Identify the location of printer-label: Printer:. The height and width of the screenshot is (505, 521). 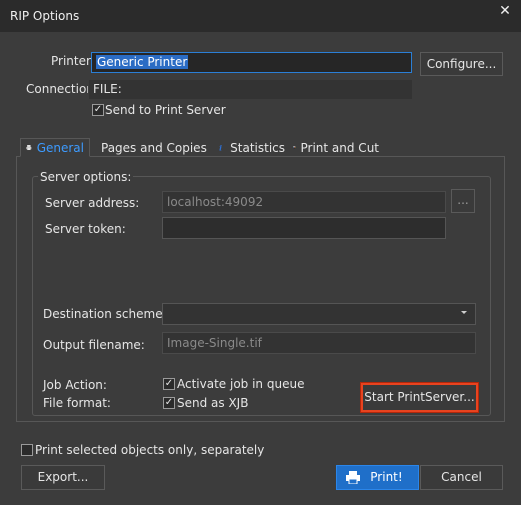
(73, 61).